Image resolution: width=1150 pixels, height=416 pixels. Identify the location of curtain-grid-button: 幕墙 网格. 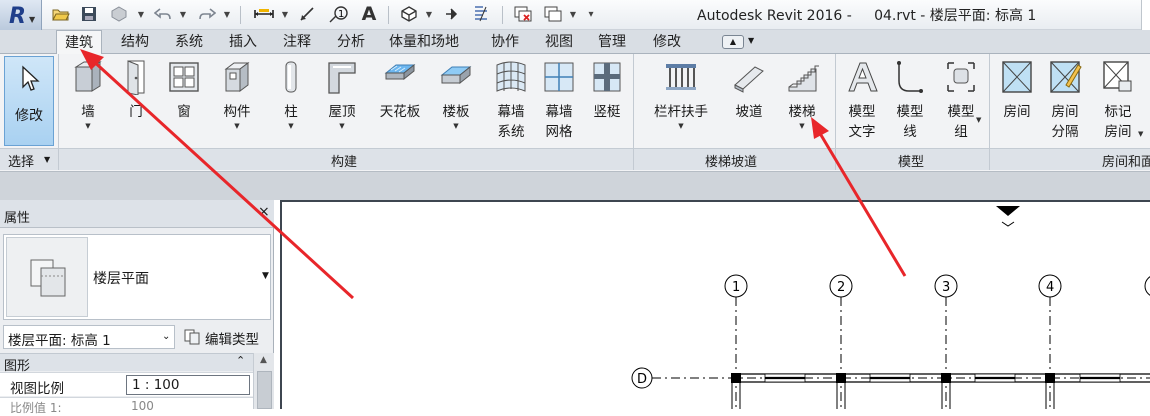
(559, 101).